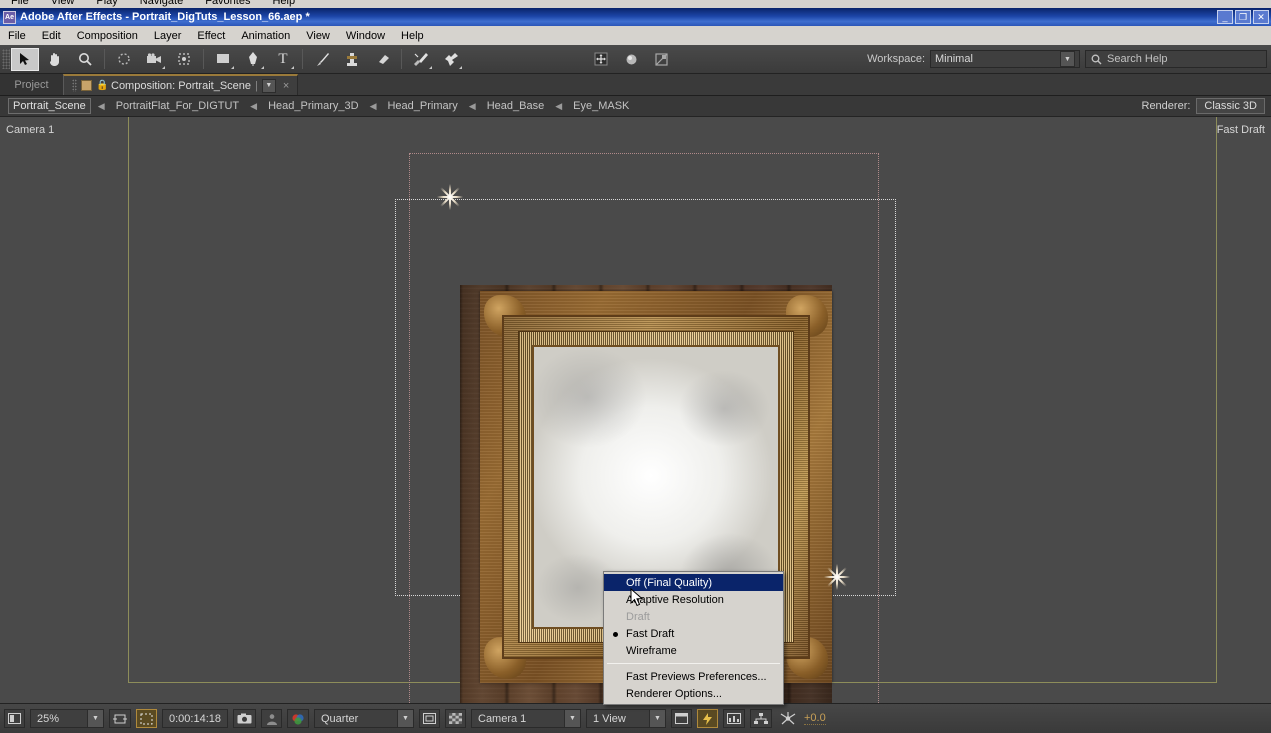  What do you see at coordinates (761, 718) in the screenshot?
I see `comp-flowchart-icon` at bounding box center [761, 718].